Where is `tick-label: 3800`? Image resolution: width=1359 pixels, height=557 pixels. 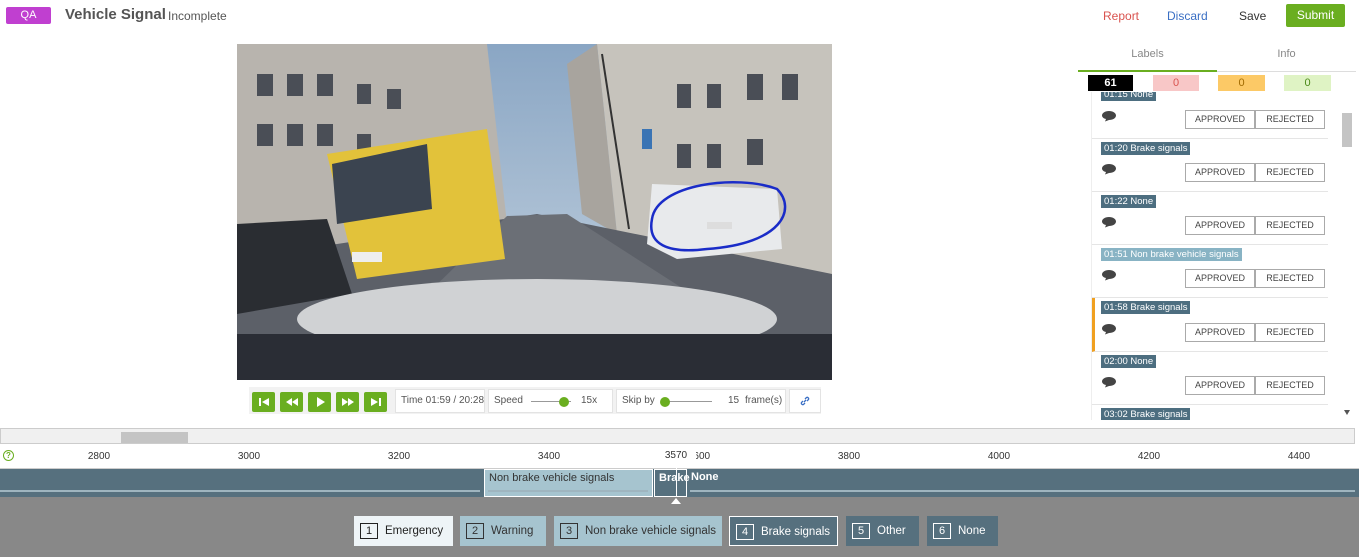
tick-label: 3800 is located at coordinates (849, 456).